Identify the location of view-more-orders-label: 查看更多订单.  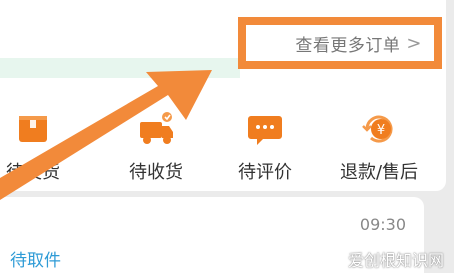
(348, 45).